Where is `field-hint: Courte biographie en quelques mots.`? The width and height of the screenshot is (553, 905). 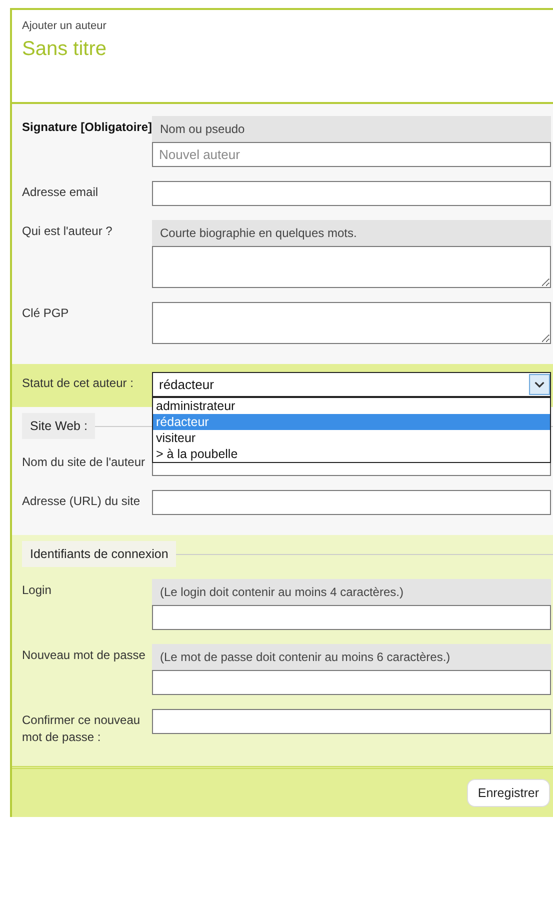 field-hint: Courte biographie en quelques mots. is located at coordinates (351, 233).